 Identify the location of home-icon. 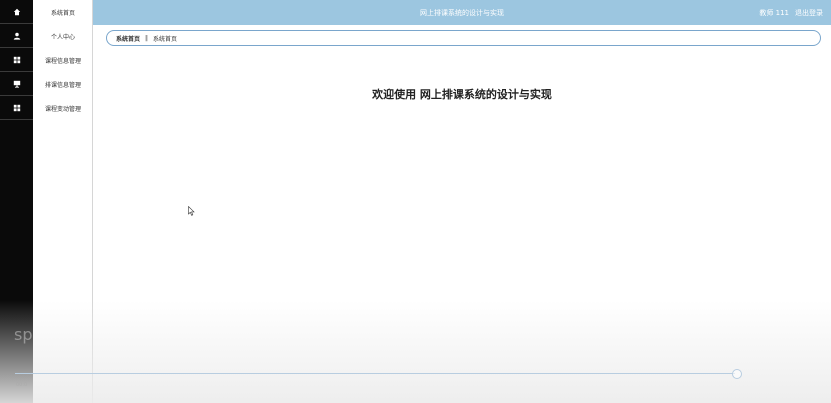
(16, 11).